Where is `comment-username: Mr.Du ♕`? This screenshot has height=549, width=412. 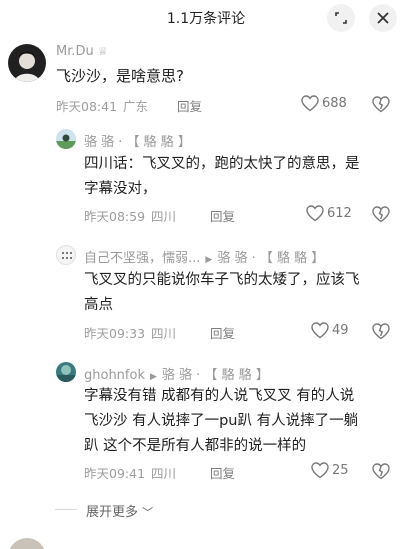
comment-username: Mr.Du ♕ is located at coordinates (82, 51).